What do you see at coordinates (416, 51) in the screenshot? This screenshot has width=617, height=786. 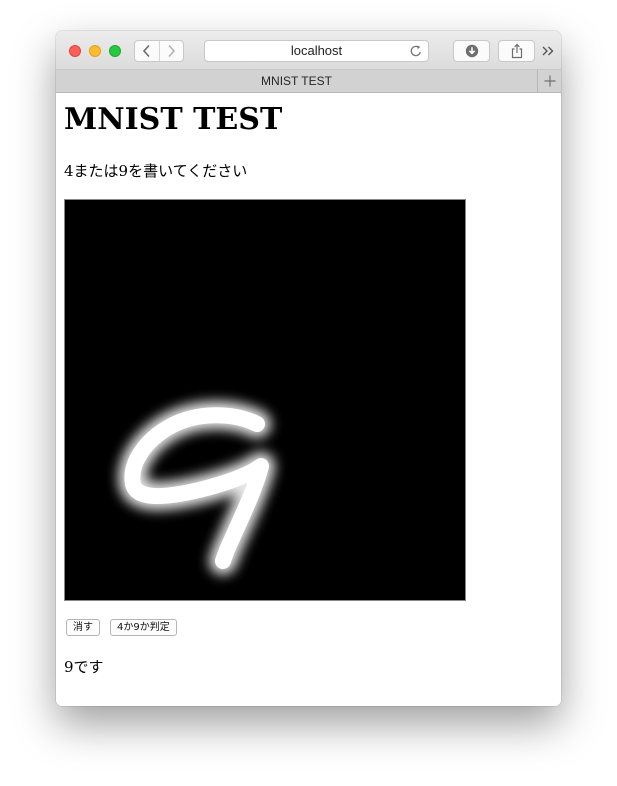 I see `reload-icon` at bounding box center [416, 51].